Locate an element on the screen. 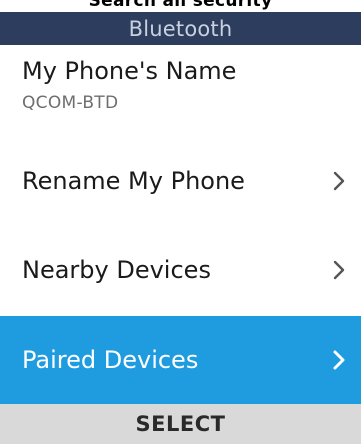  page-header: Bluetooth is located at coordinates (180, 28).